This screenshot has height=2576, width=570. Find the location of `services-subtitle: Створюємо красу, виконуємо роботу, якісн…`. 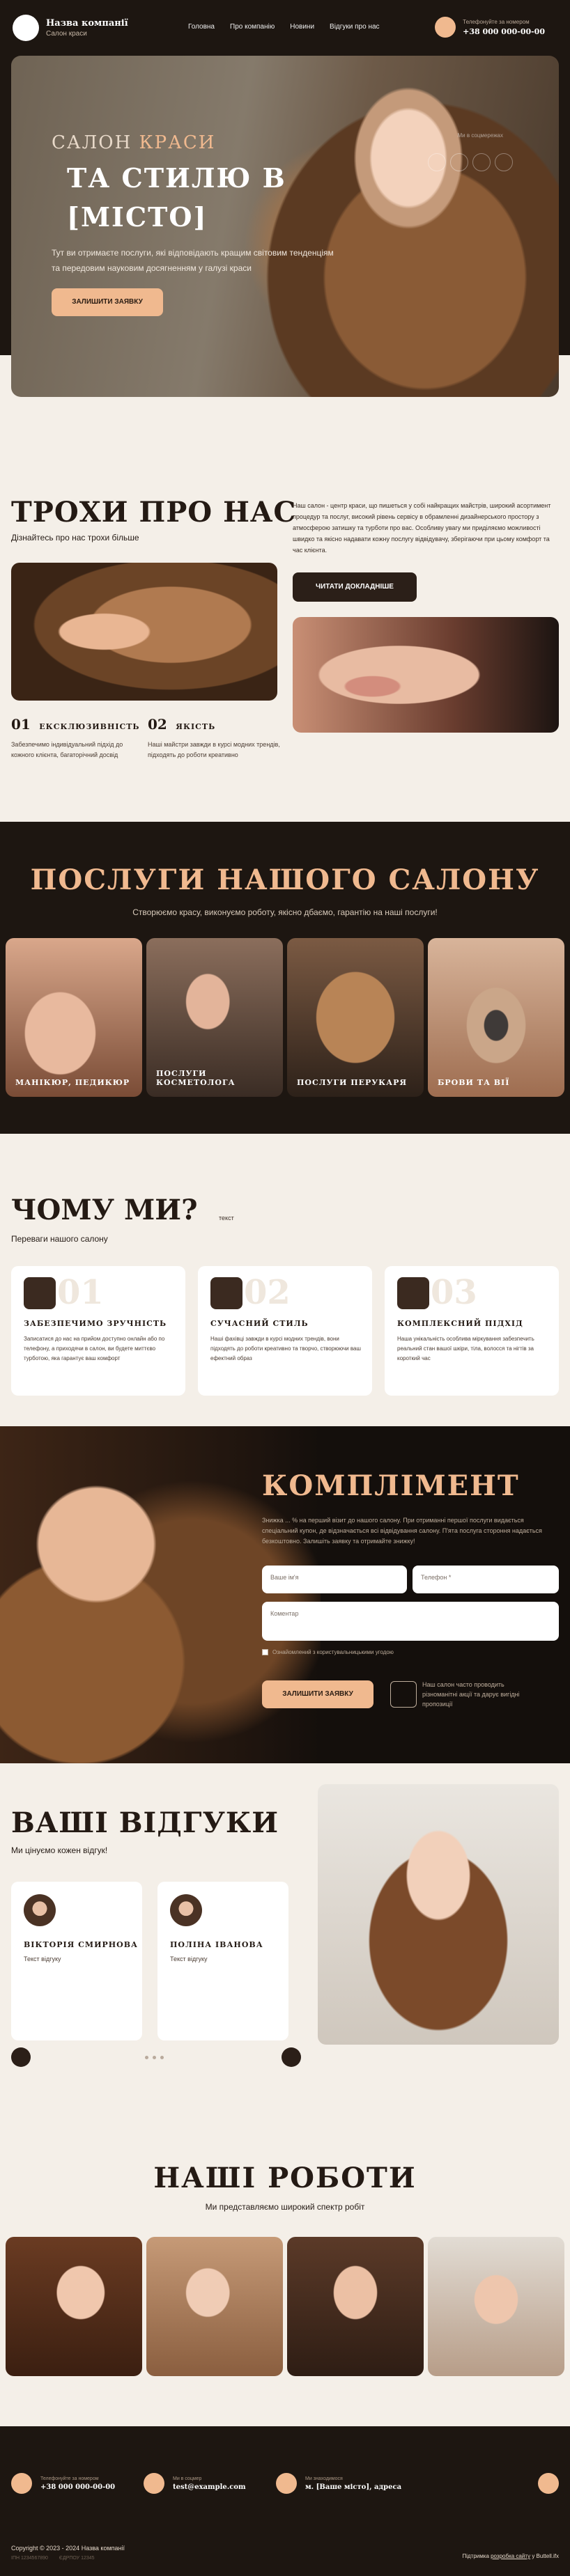

services-subtitle: Створюємо красу, виконуємо роботу, якісн… is located at coordinates (285, 912).